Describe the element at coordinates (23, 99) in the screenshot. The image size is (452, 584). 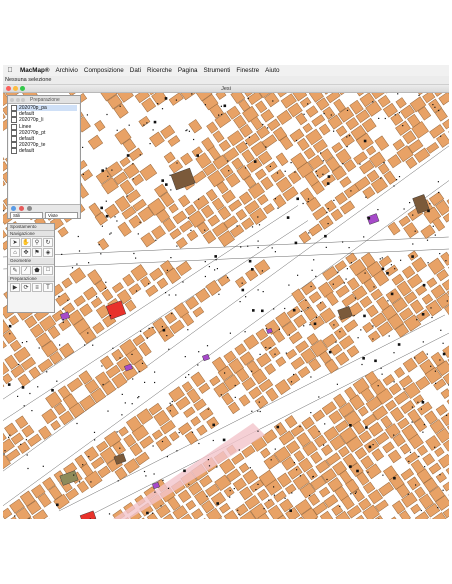
I see `palette-zoom-button` at that location.